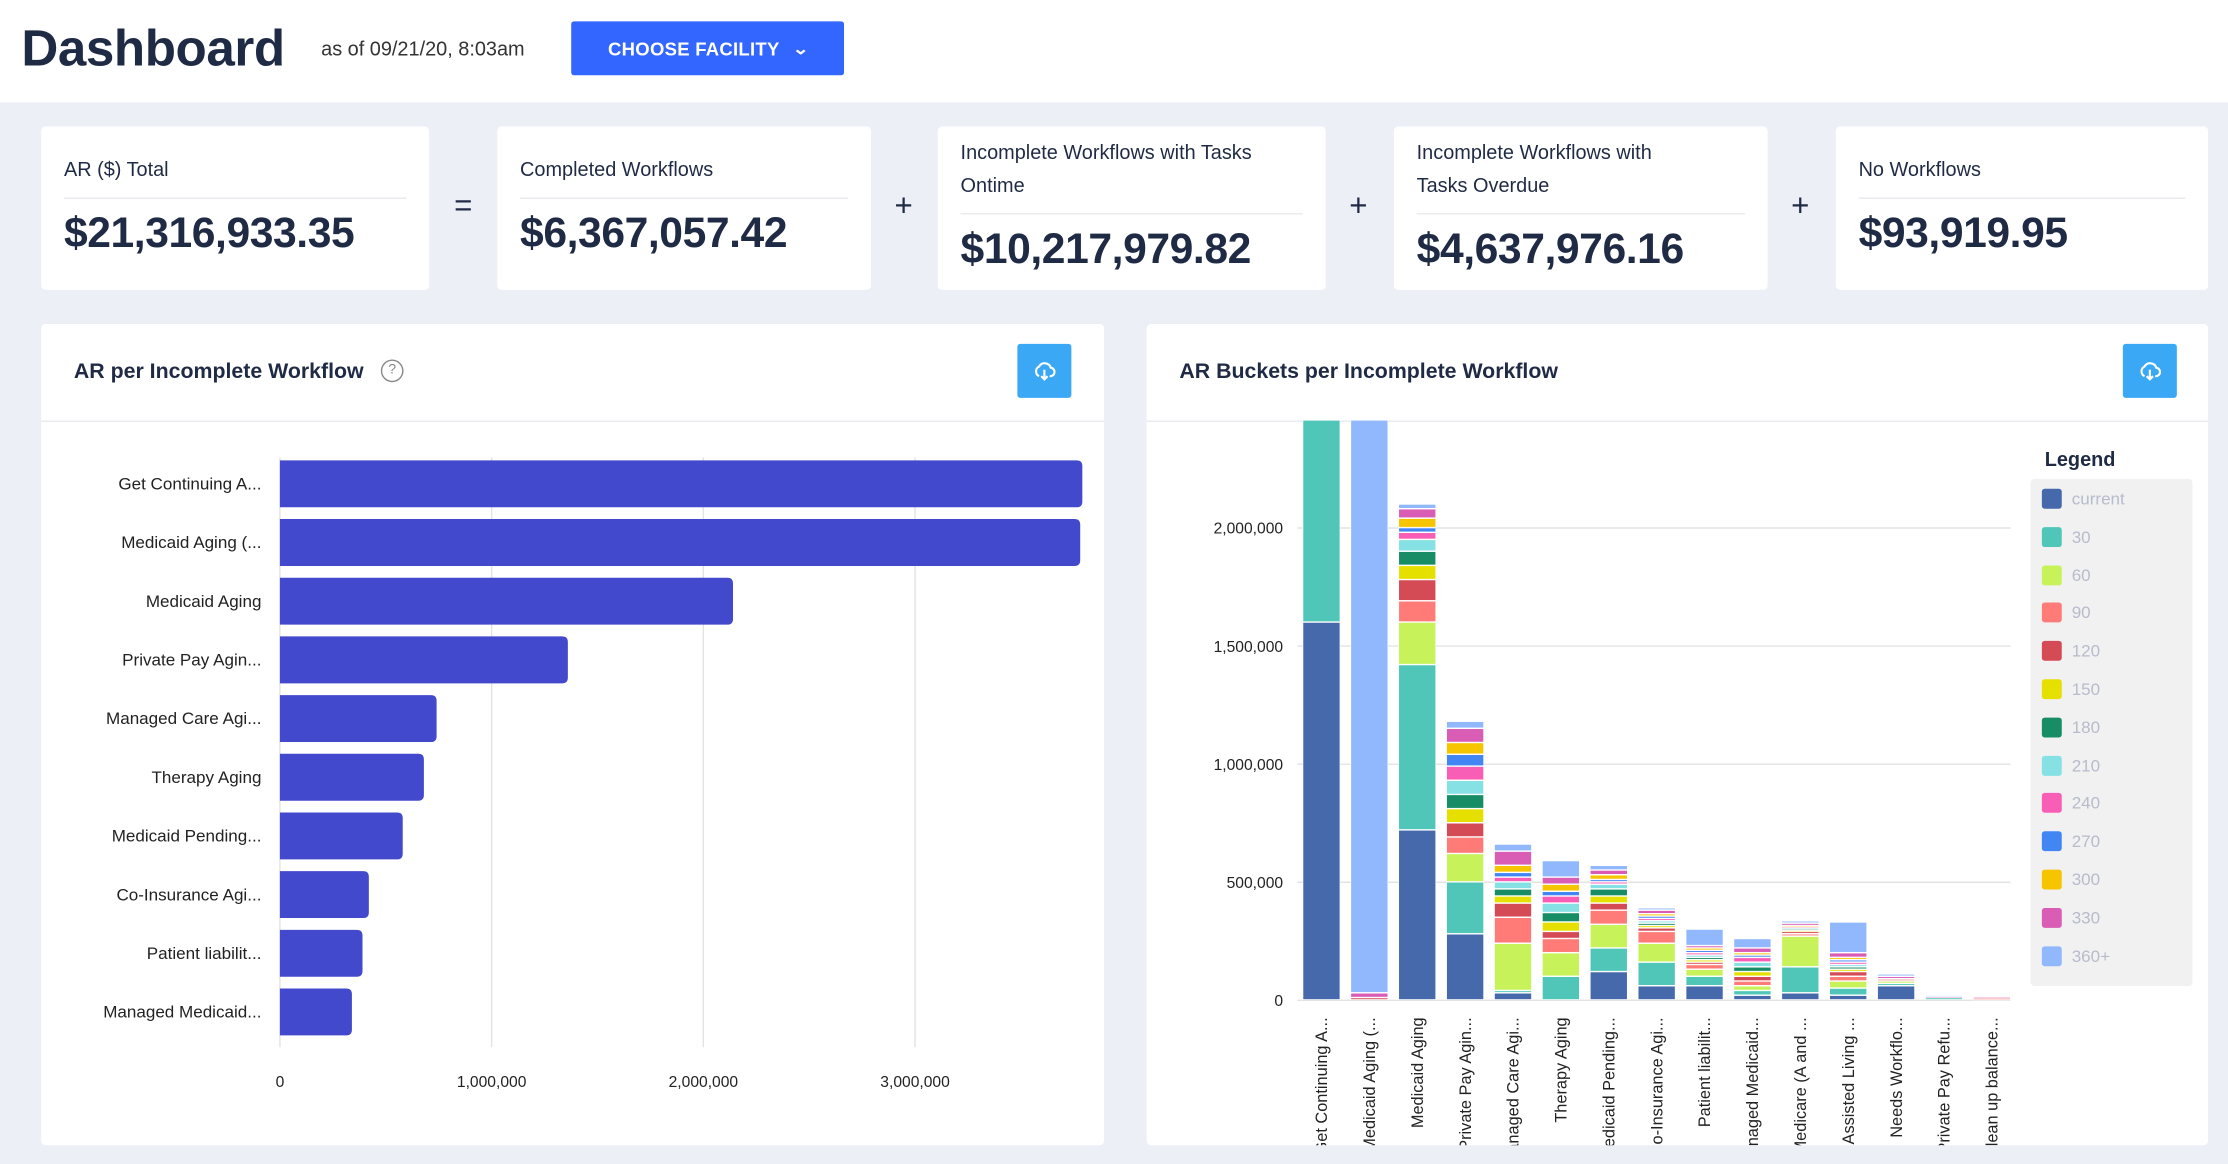 The width and height of the screenshot is (2228, 1164). What do you see at coordinates (2070, 879) in the screenshot?
I see `legend-item: 300` at bounding box center [2070, 879].